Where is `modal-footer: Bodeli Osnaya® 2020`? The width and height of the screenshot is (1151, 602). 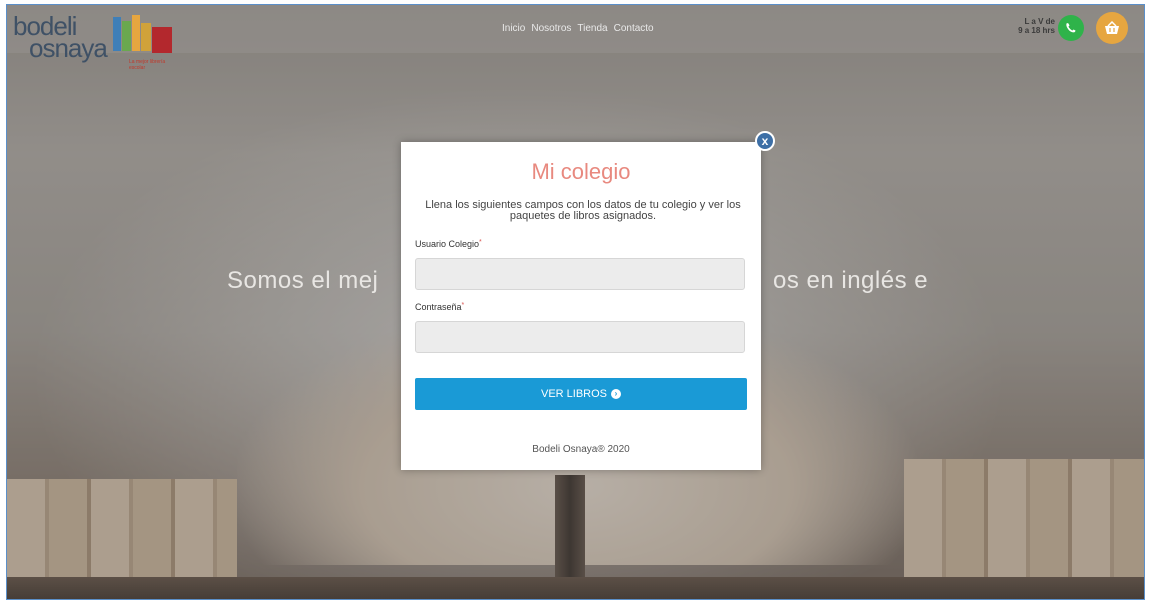 modal-footer: Bodeli Osnaya® 2020 is located at coordinates (581, 449).